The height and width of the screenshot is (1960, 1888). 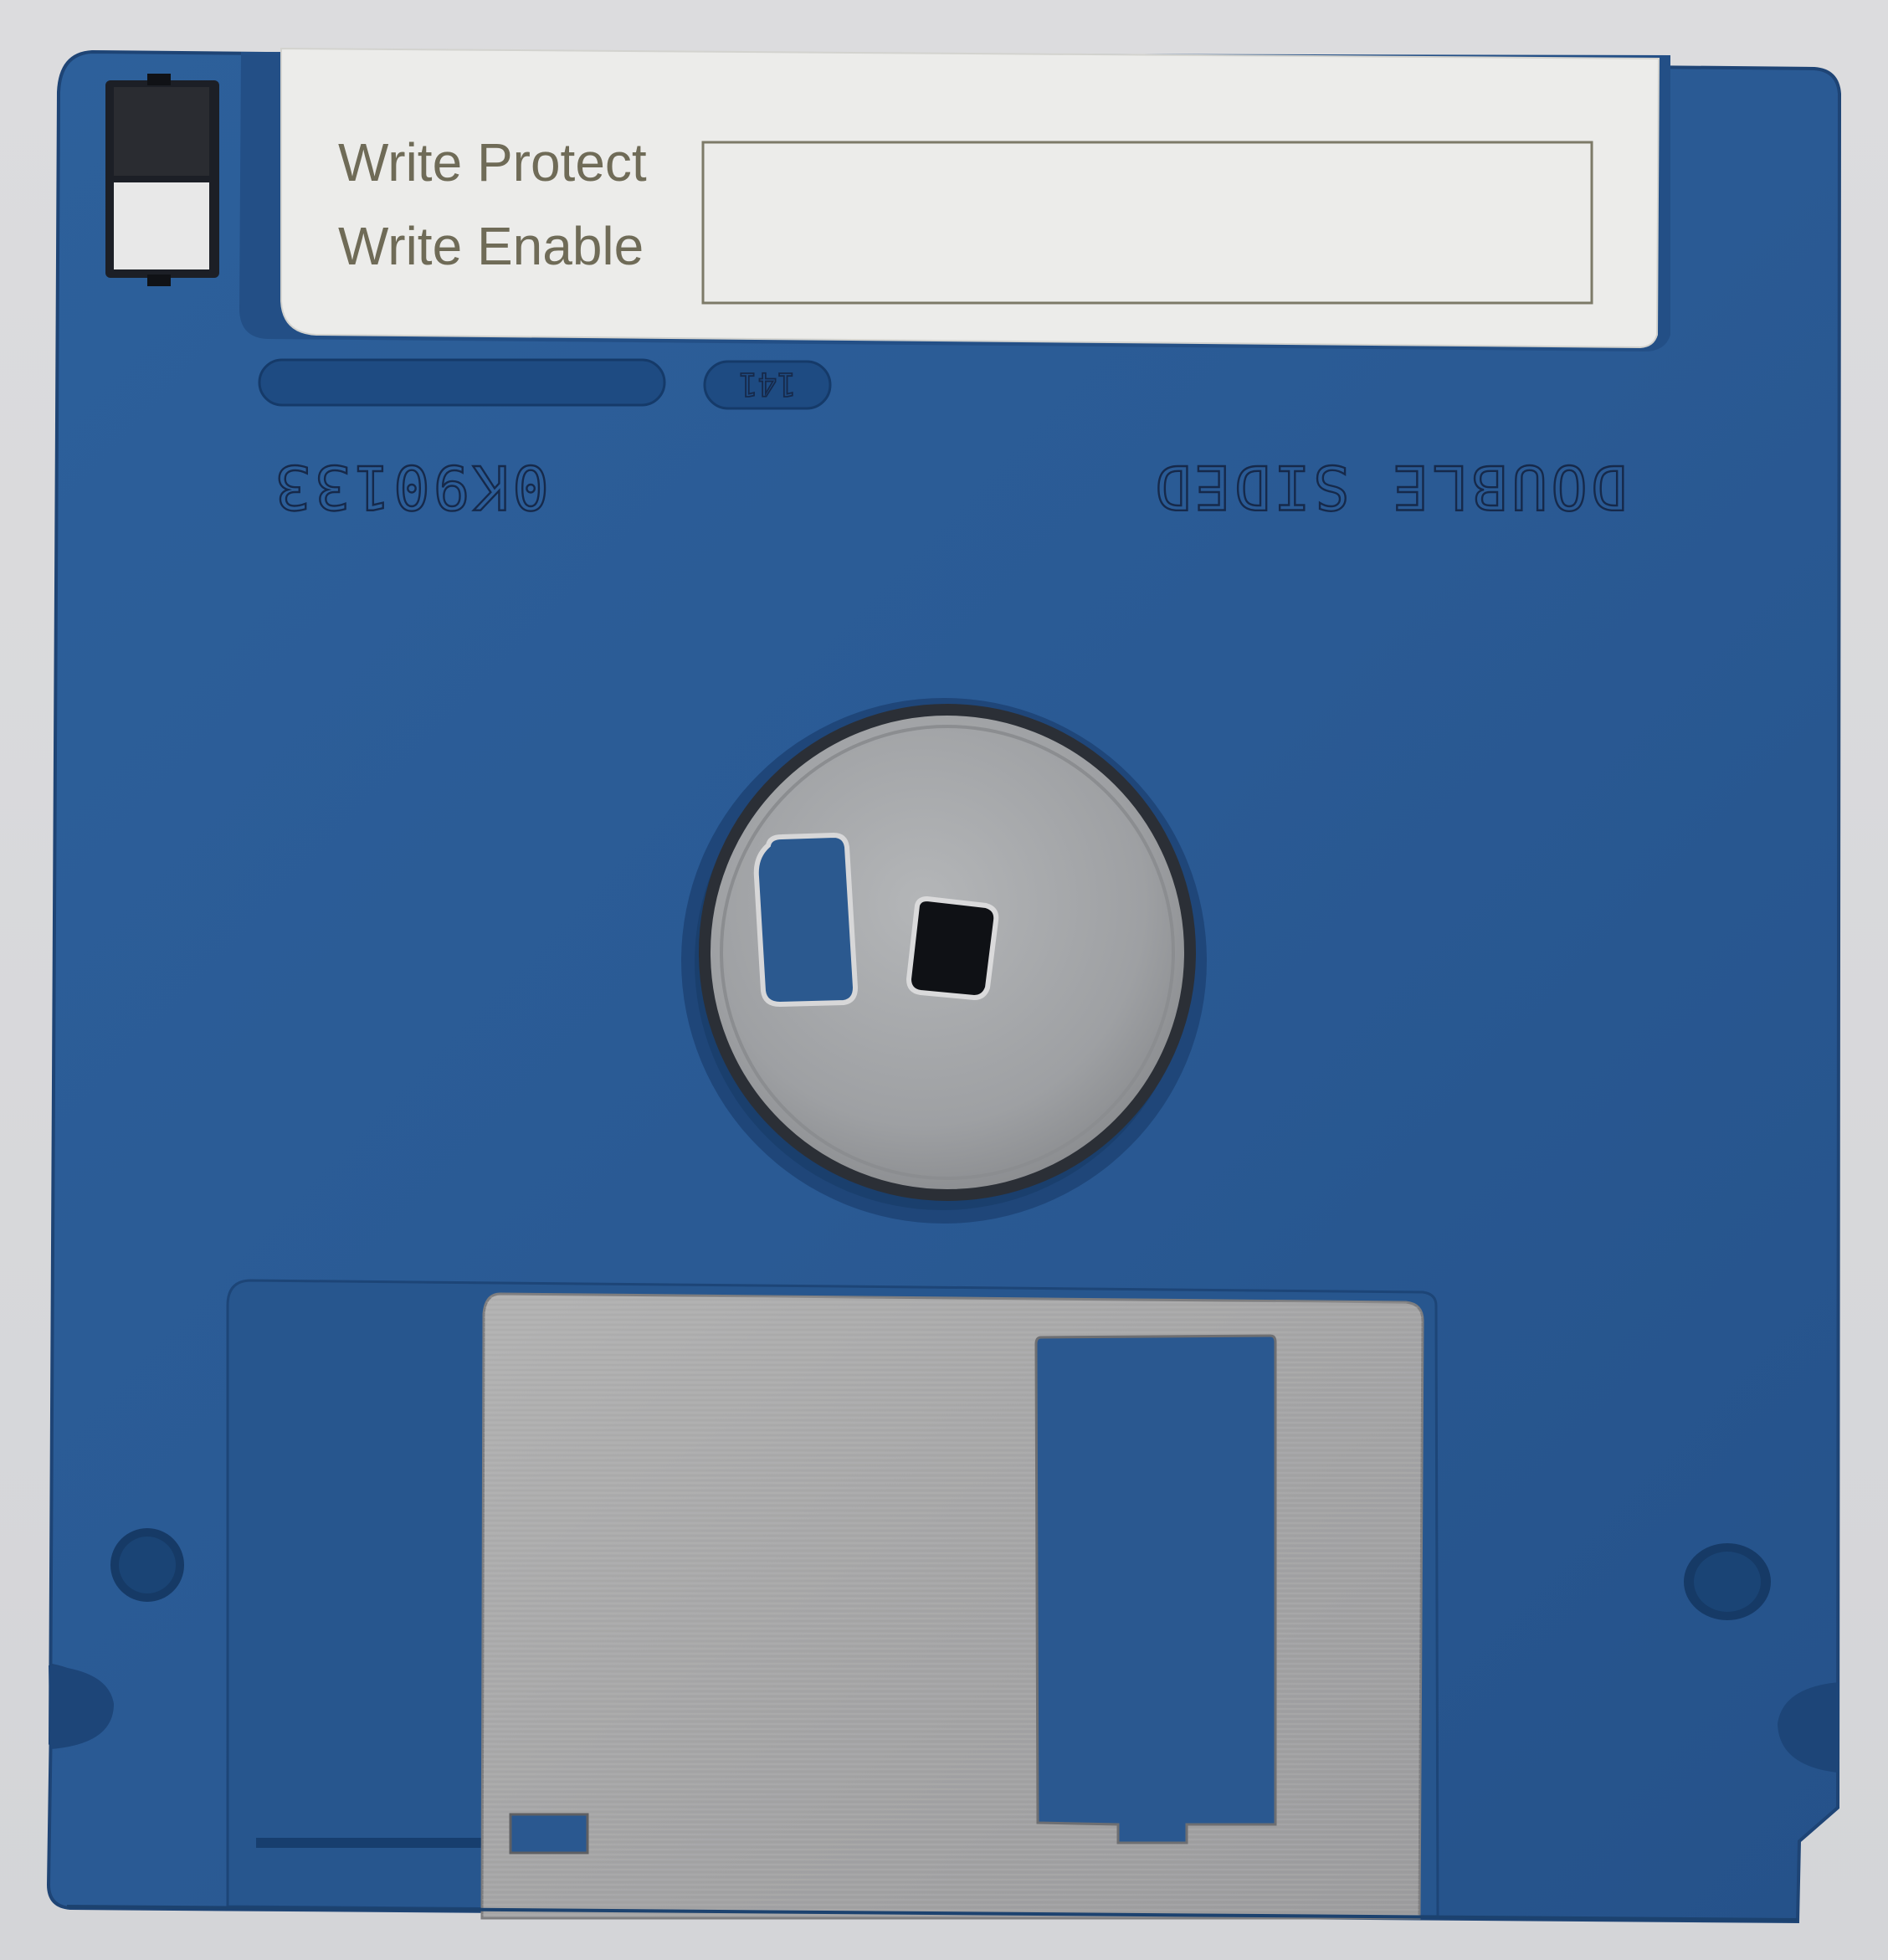 What do you see at coordinates (409, 487) in the screenshot?
I see `part-number-emboss: 0K90133` at bounding box center [409, 487].